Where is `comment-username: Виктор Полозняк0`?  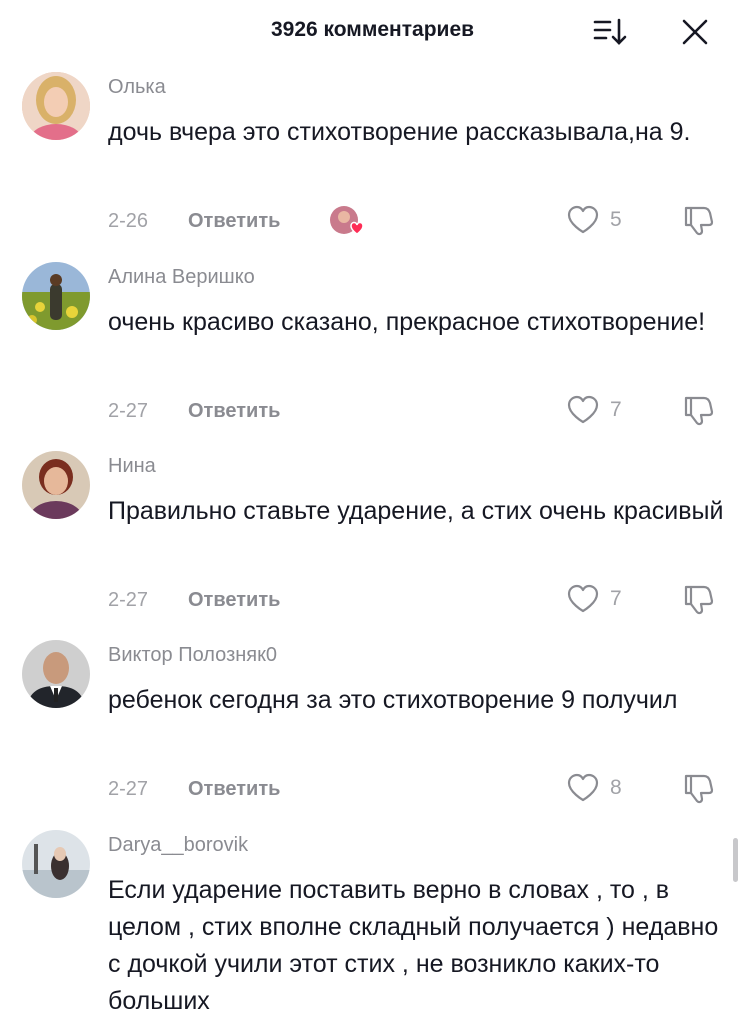 comment-username: Виктор Полозняк0 is located at coordinates (192, 655).